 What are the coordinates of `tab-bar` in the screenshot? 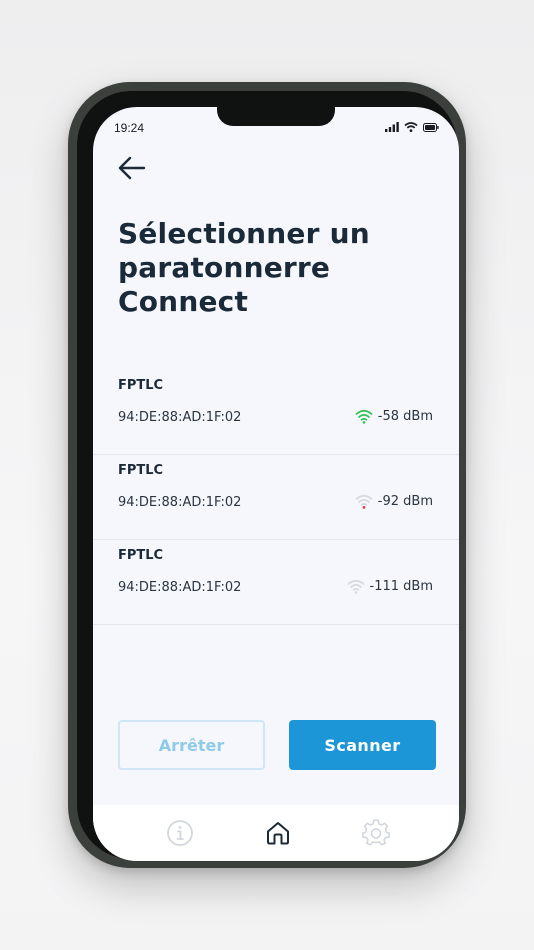 It's located at (276, 833).